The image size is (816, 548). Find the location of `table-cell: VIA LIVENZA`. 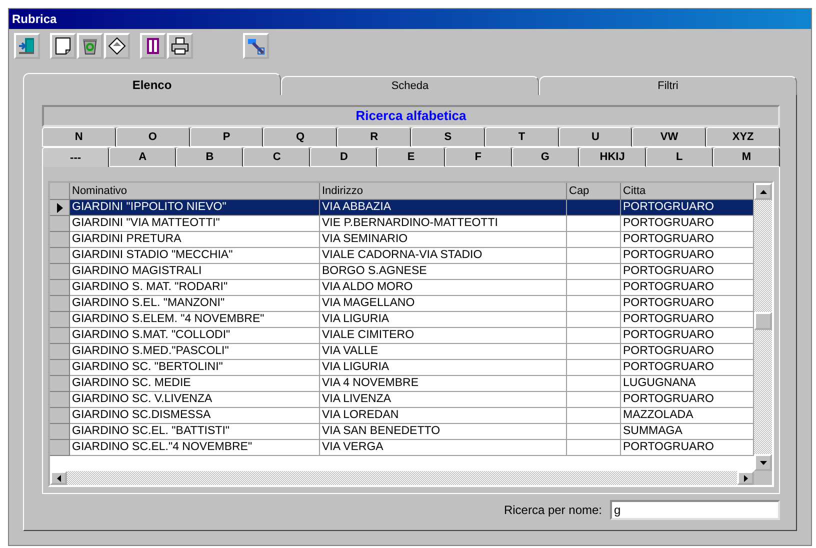

table-cell: VIA LIVENZA is located at coordinates (443, 400).